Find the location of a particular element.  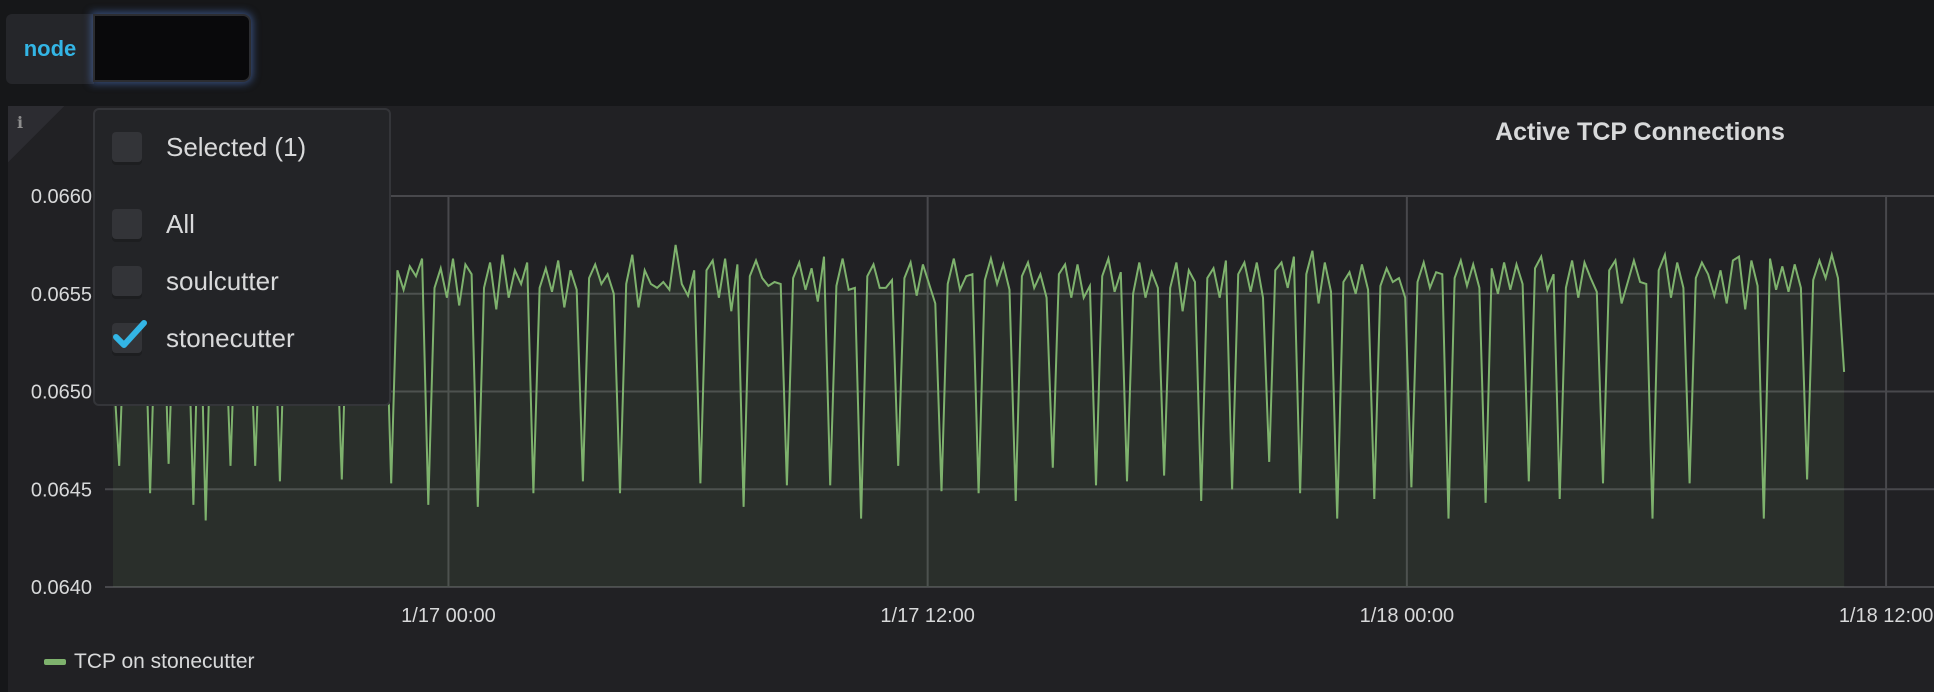

node-dropdown-menu: Selected (1) All soulcutter stonecutter is located at coordinates (242, 257).